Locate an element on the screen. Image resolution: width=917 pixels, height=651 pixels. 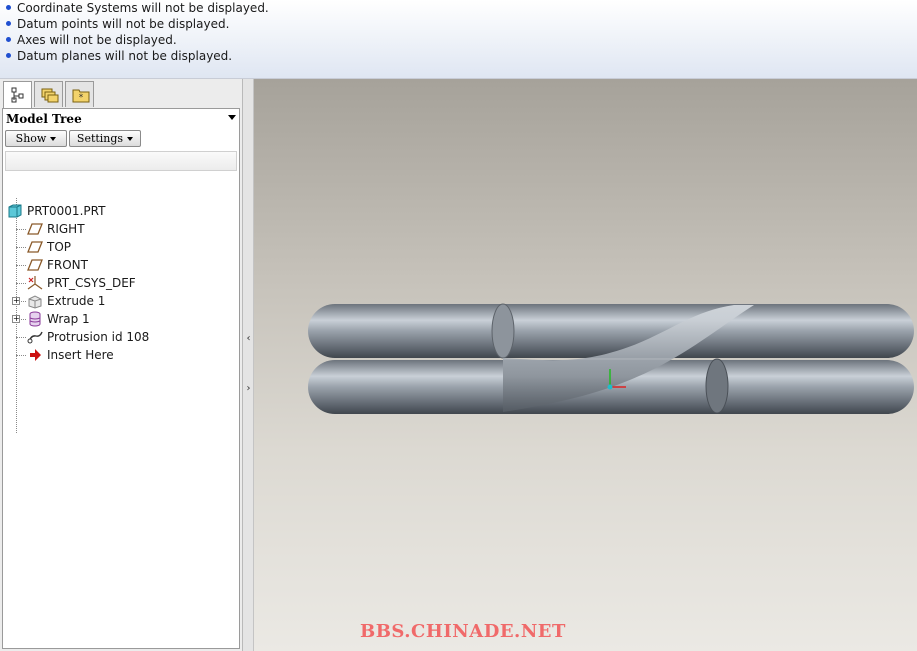
message-text: Datum points will not be displayed. is located at coordinates (123, 24).